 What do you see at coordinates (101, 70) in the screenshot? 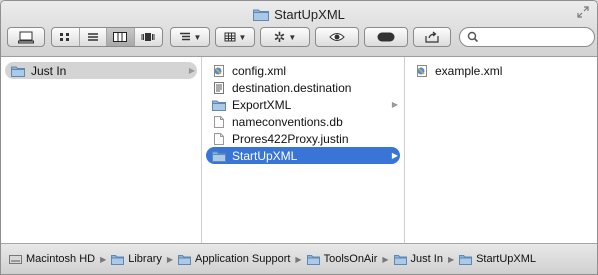
I see `list-item: Just In ▶` at bounding box center [101, 70].